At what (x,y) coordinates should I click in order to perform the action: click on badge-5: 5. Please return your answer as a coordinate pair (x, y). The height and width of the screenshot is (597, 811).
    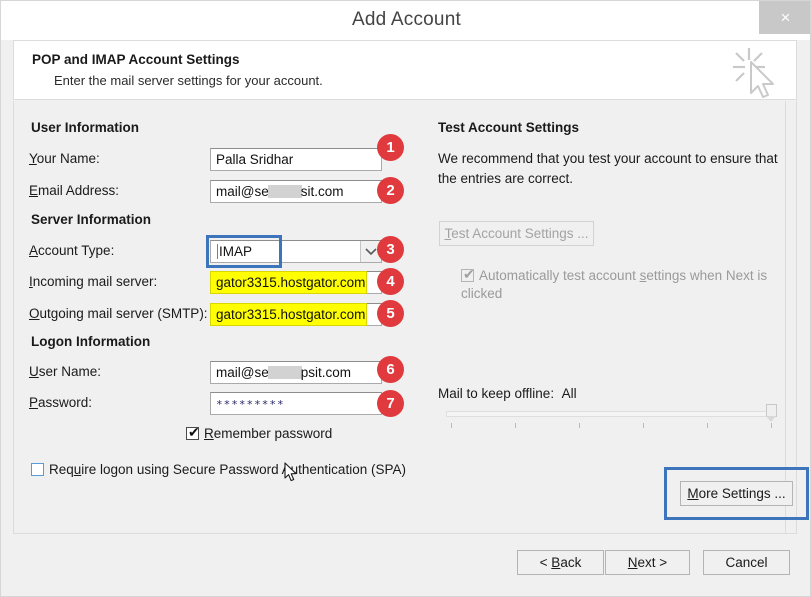
    Looking at the image, I should click on (390, 313).